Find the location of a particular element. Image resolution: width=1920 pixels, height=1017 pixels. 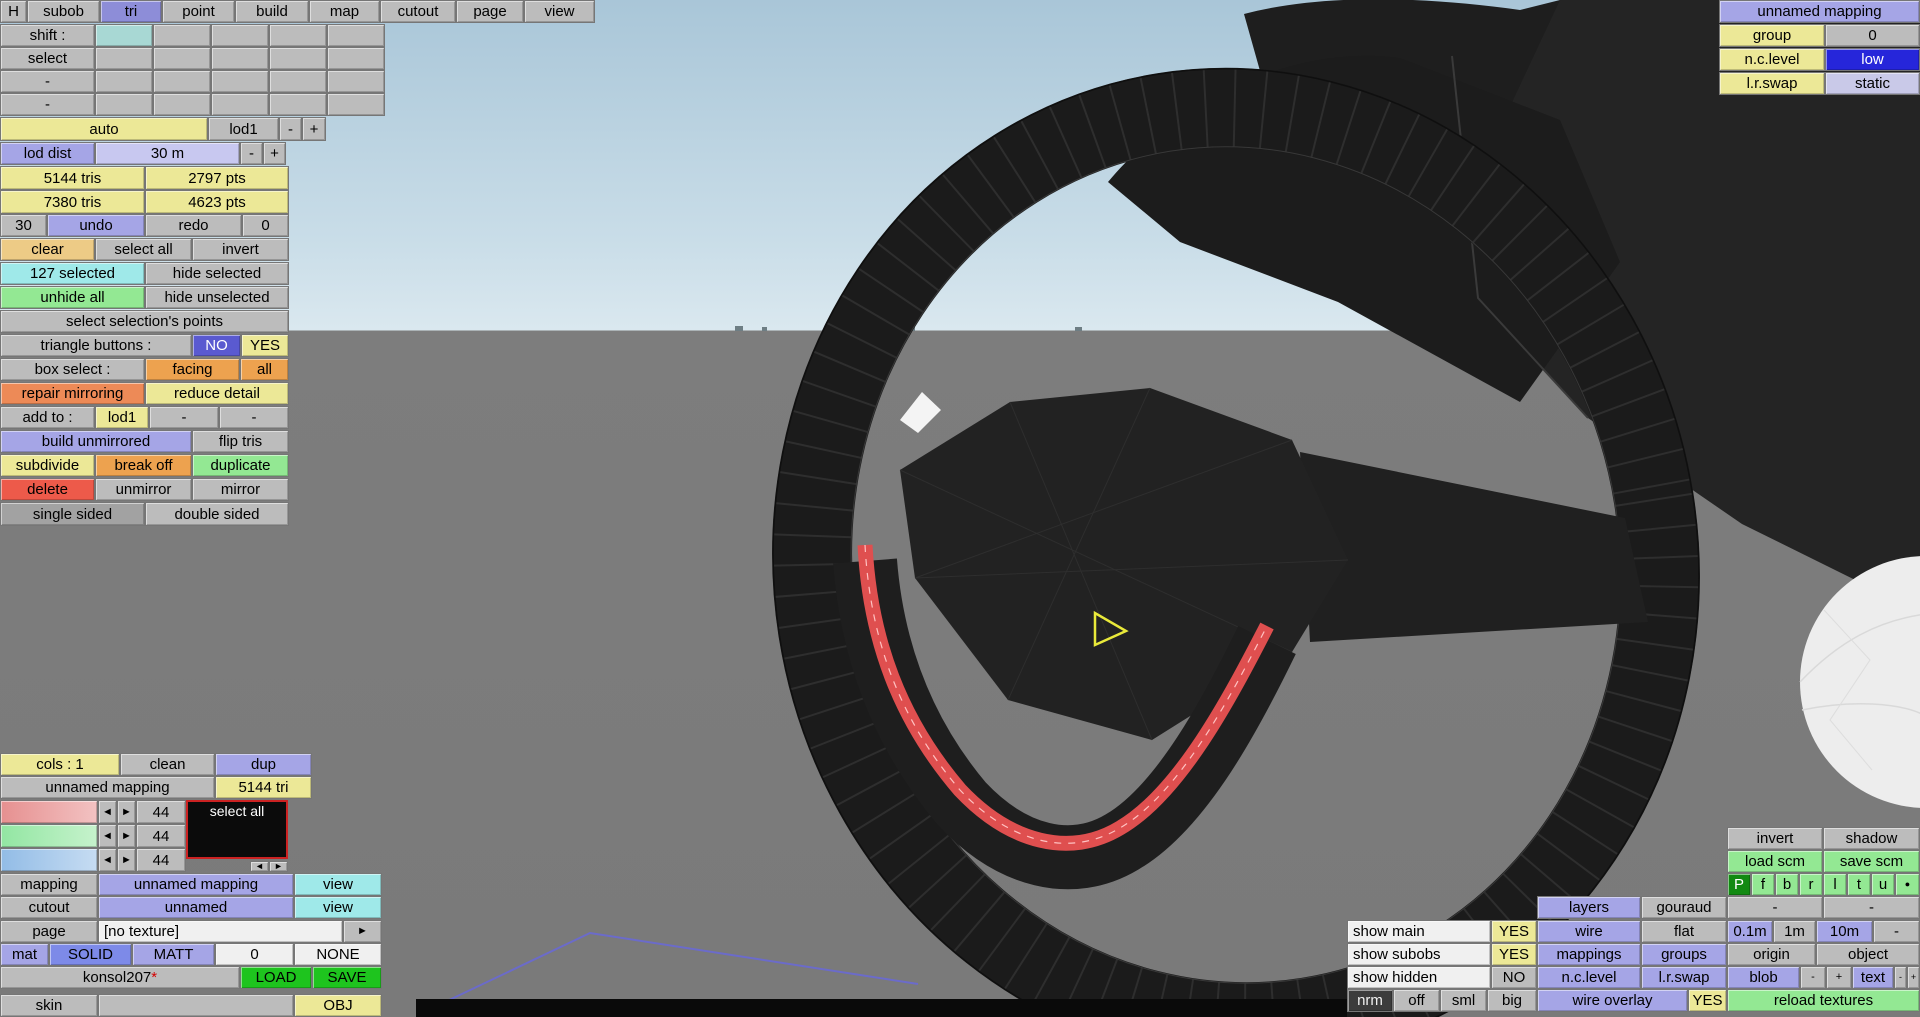

blue-channel-slider is located at coordinates (49, 860).